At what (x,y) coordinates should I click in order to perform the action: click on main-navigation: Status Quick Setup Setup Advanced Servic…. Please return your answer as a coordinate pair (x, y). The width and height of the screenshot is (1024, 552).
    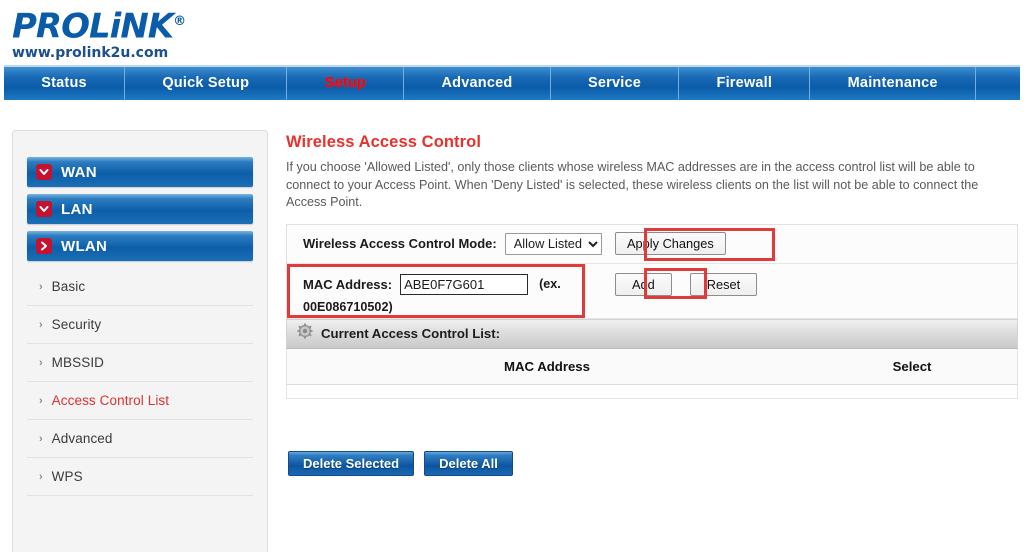
    Looking at the image, I should click on (512, 82).